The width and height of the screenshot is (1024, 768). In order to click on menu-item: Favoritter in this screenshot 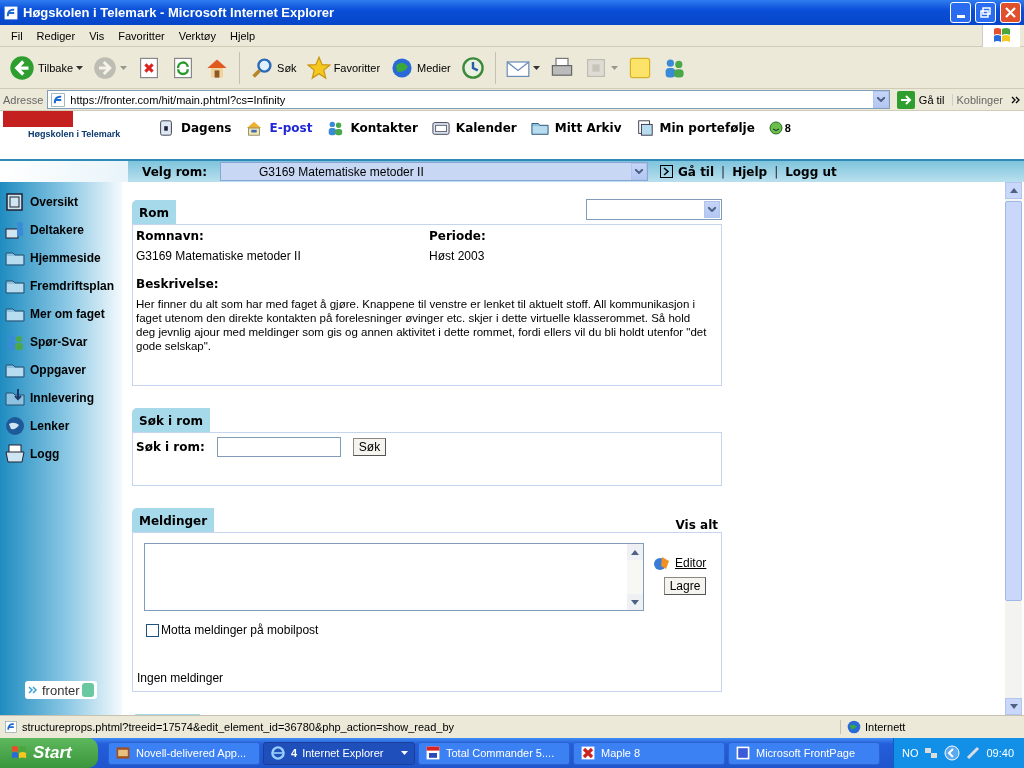, I will do `click(141, 35)`.